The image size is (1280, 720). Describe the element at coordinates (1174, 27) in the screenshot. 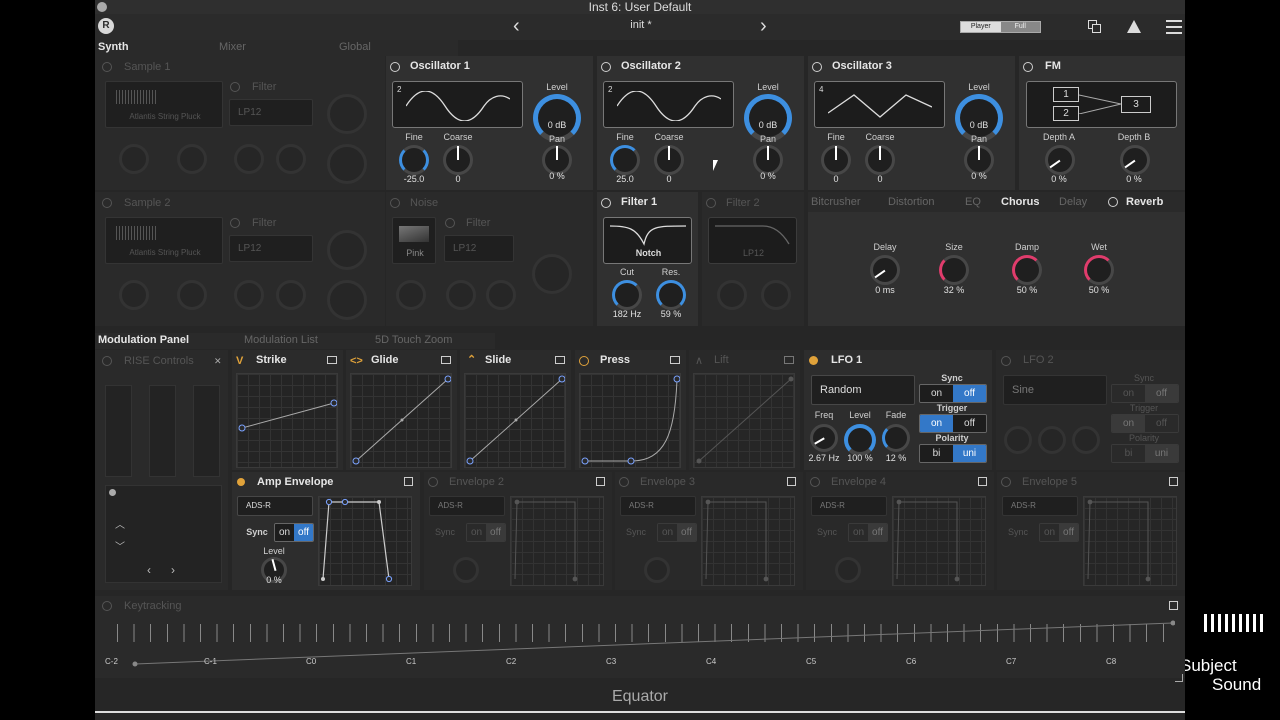

I see `menu-icon` at that location.